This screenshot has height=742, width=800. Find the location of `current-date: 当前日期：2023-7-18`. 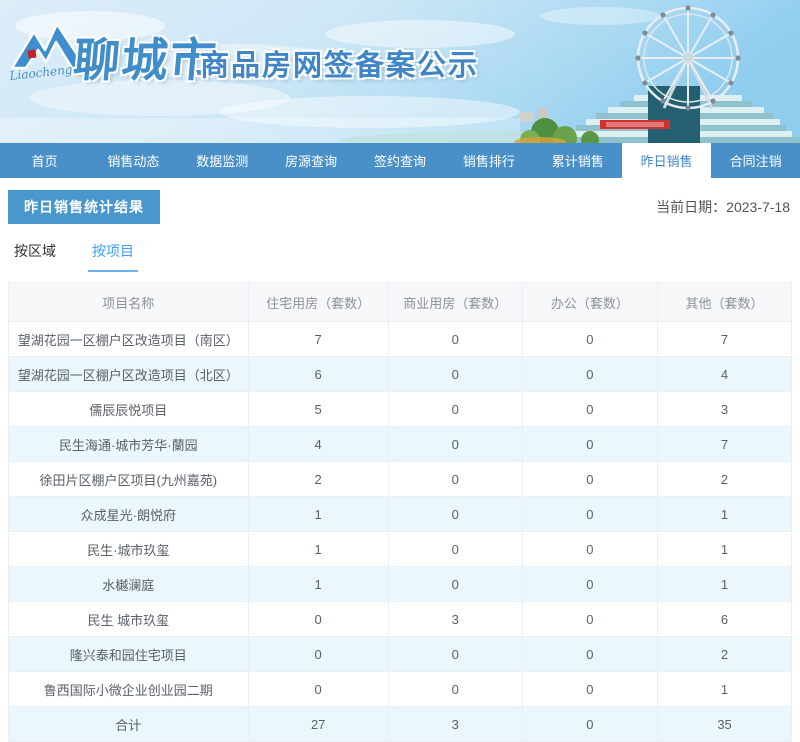

current-date: 当前日期：2023-7-18 is located at coordinates (724, 207).